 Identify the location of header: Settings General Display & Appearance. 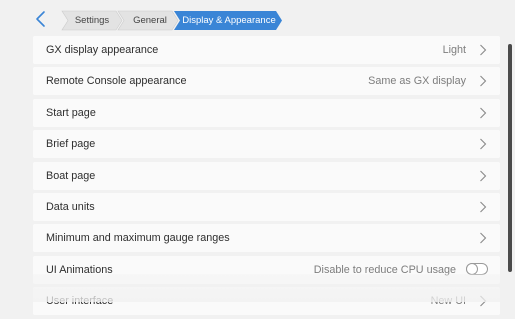
(257, 18).